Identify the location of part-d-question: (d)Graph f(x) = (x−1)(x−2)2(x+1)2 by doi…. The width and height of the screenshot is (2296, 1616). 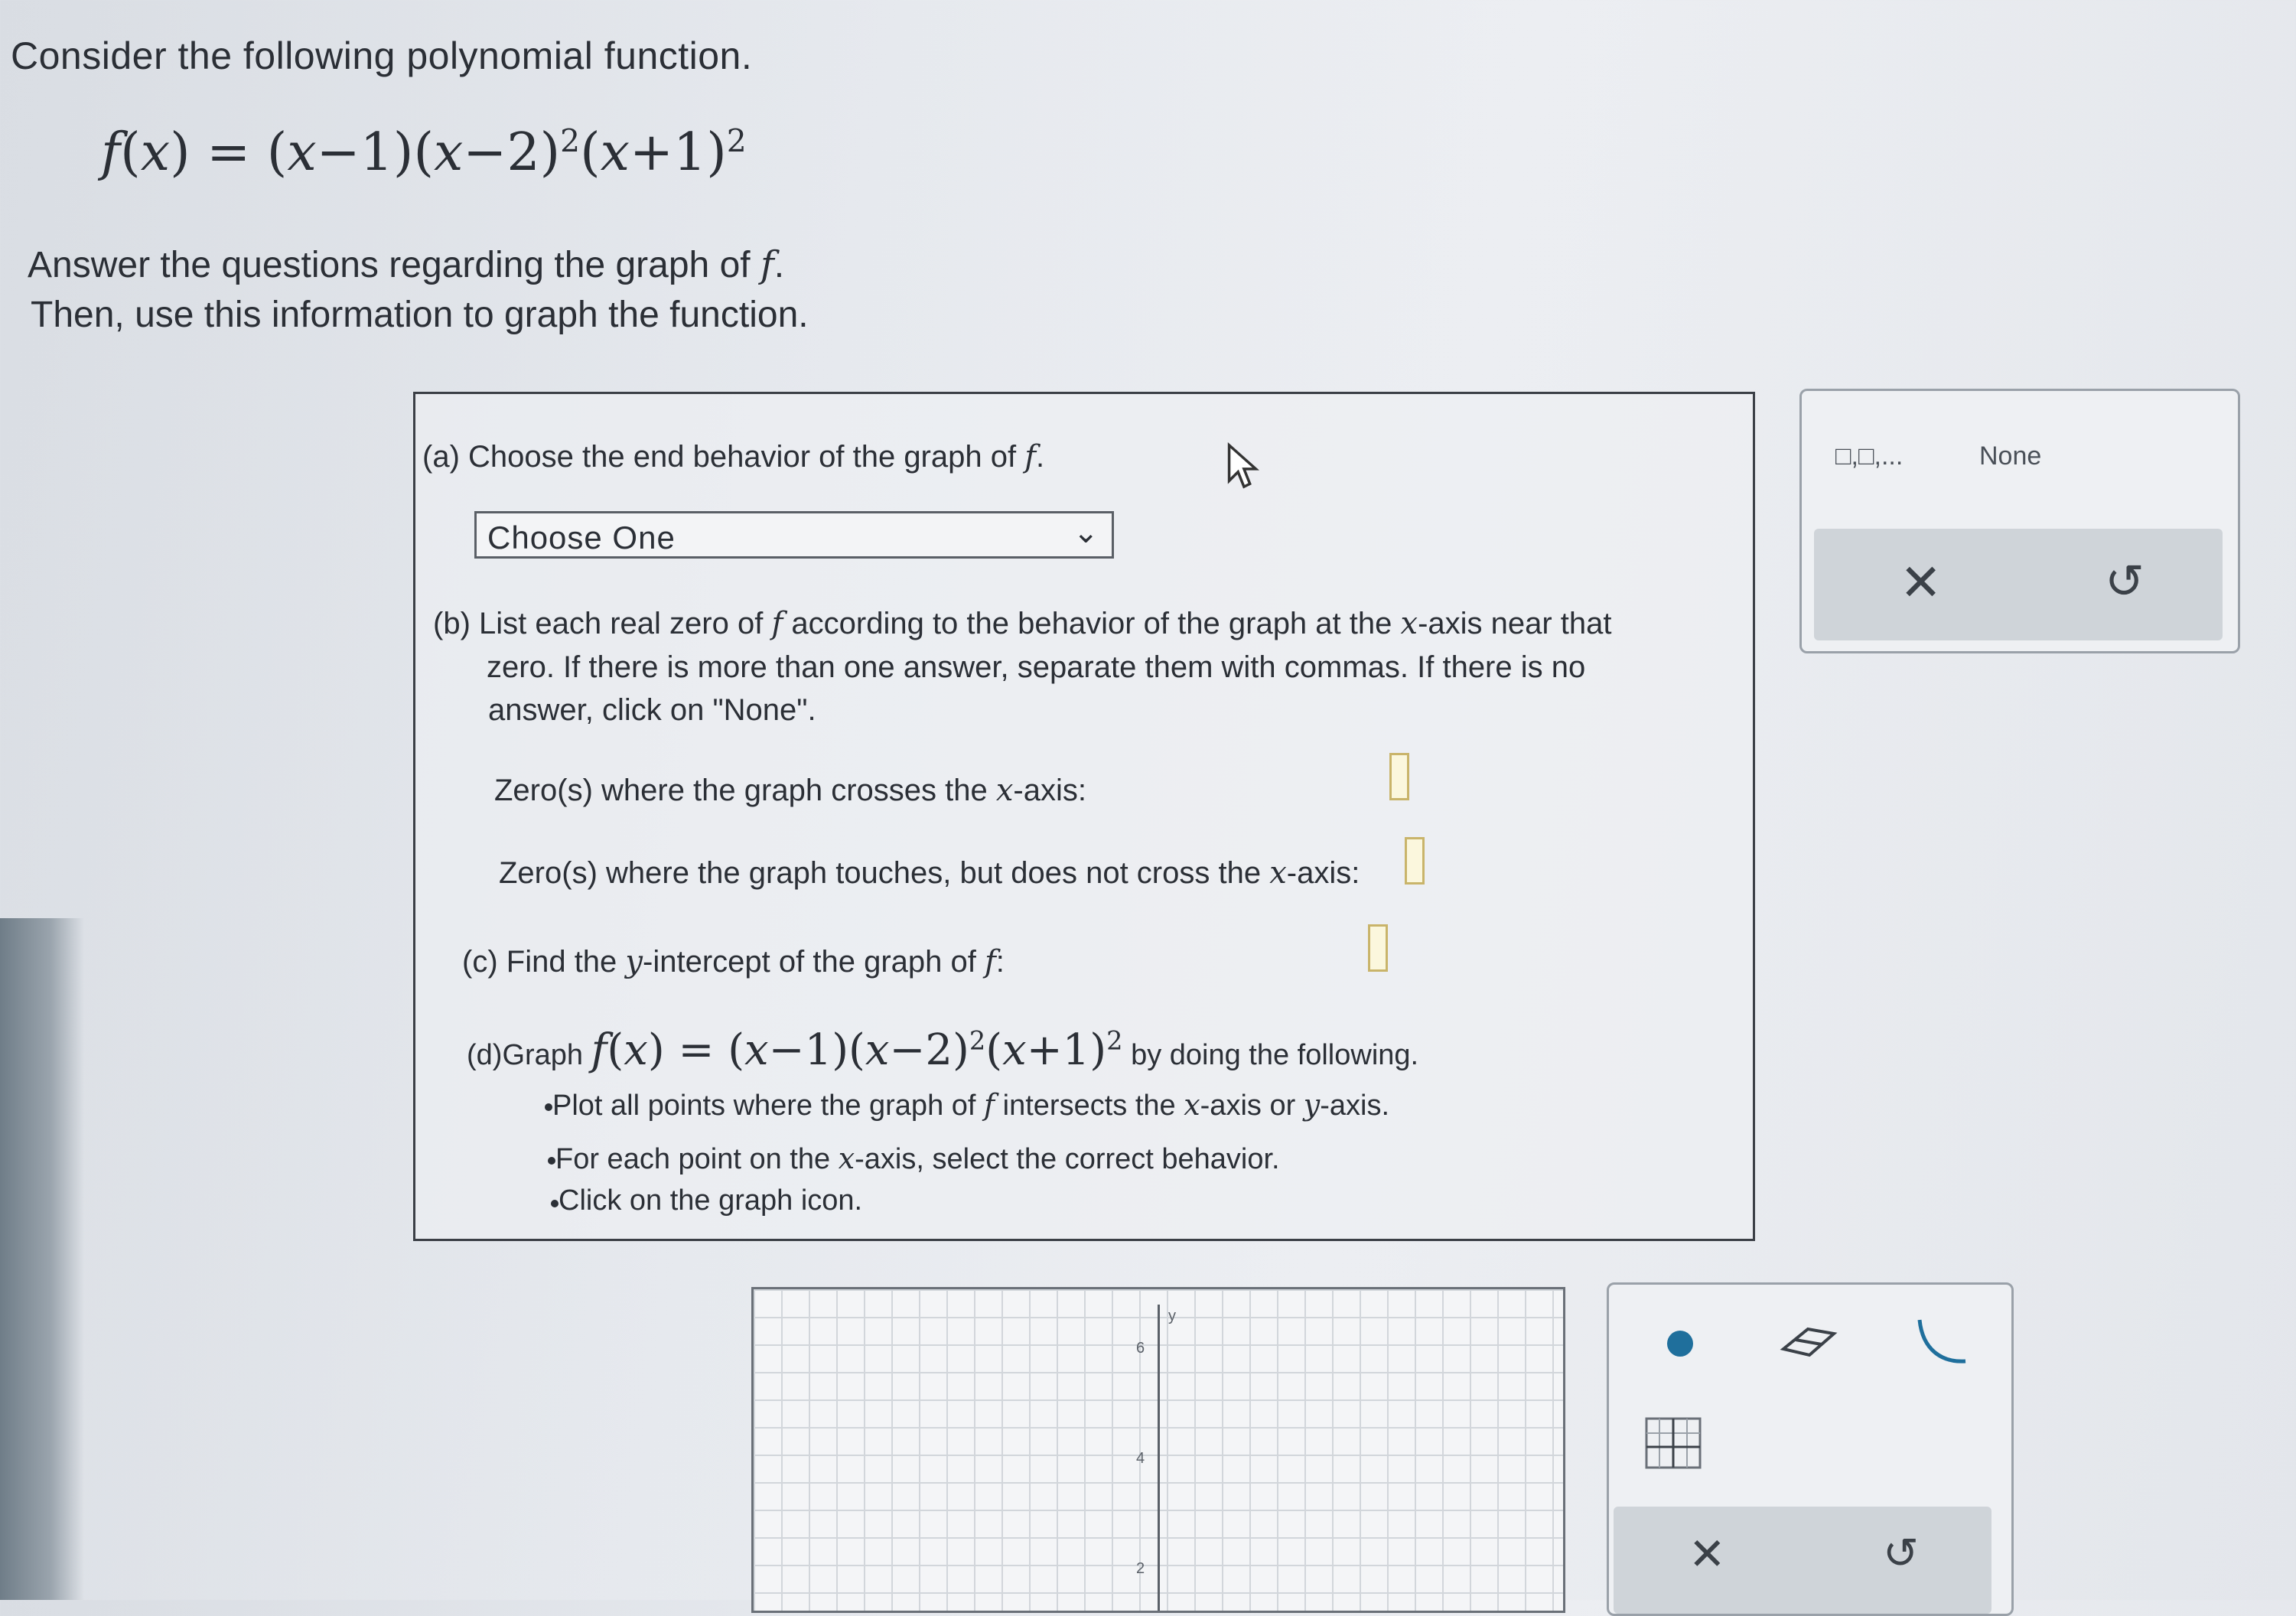
(943, 1050).